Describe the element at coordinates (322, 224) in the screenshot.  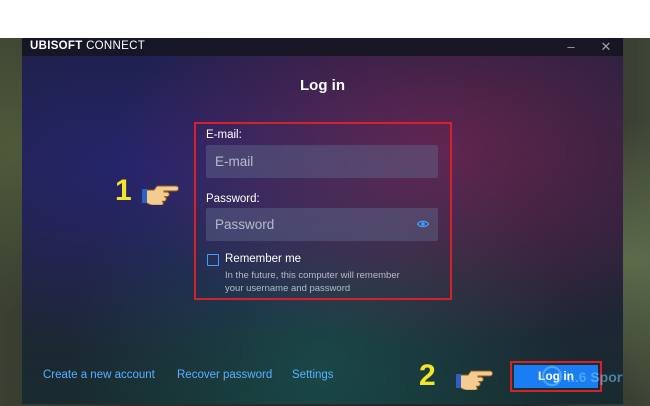
I see `password-field: Password` at that location.